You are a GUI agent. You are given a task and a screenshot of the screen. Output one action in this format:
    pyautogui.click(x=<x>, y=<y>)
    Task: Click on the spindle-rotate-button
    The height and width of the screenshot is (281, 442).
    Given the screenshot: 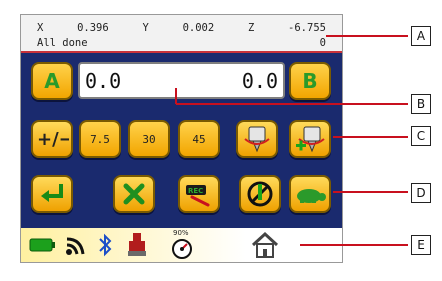 What is the action you would take?
    pyautogui.click(x=257, y=139)
    